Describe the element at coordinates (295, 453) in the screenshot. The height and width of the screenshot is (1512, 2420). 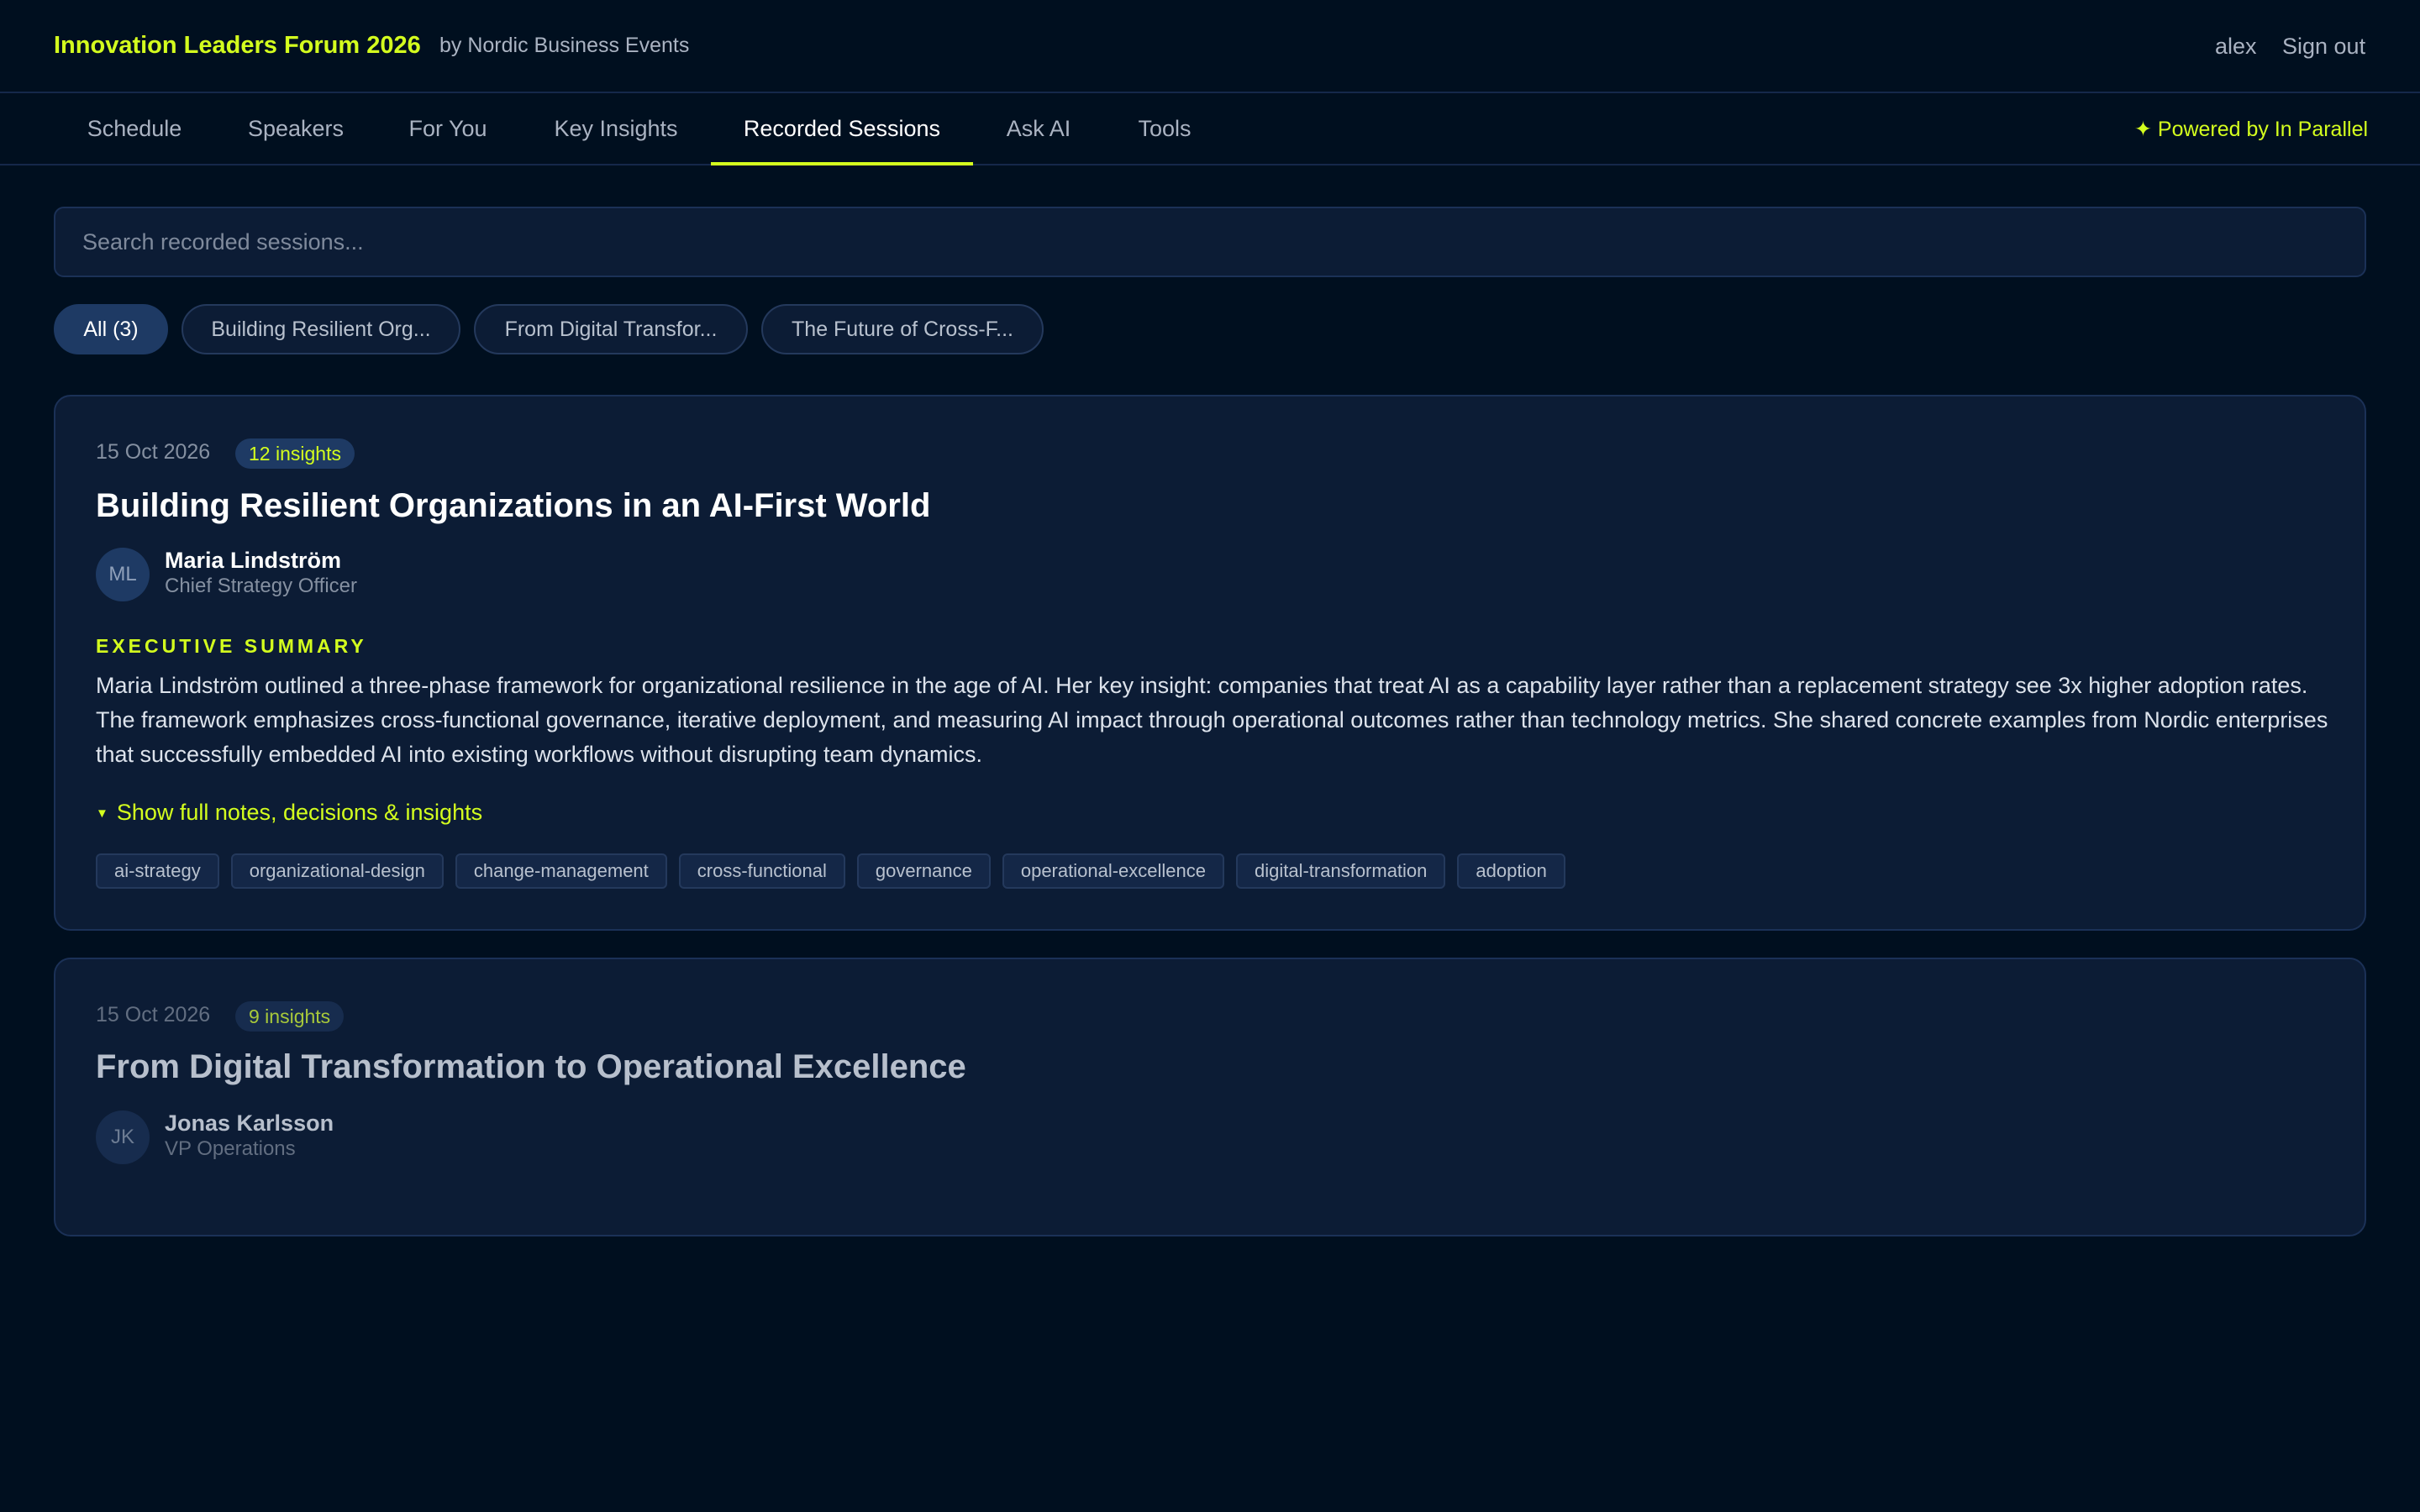
I see `insights-badge: 12 insights` at that location.